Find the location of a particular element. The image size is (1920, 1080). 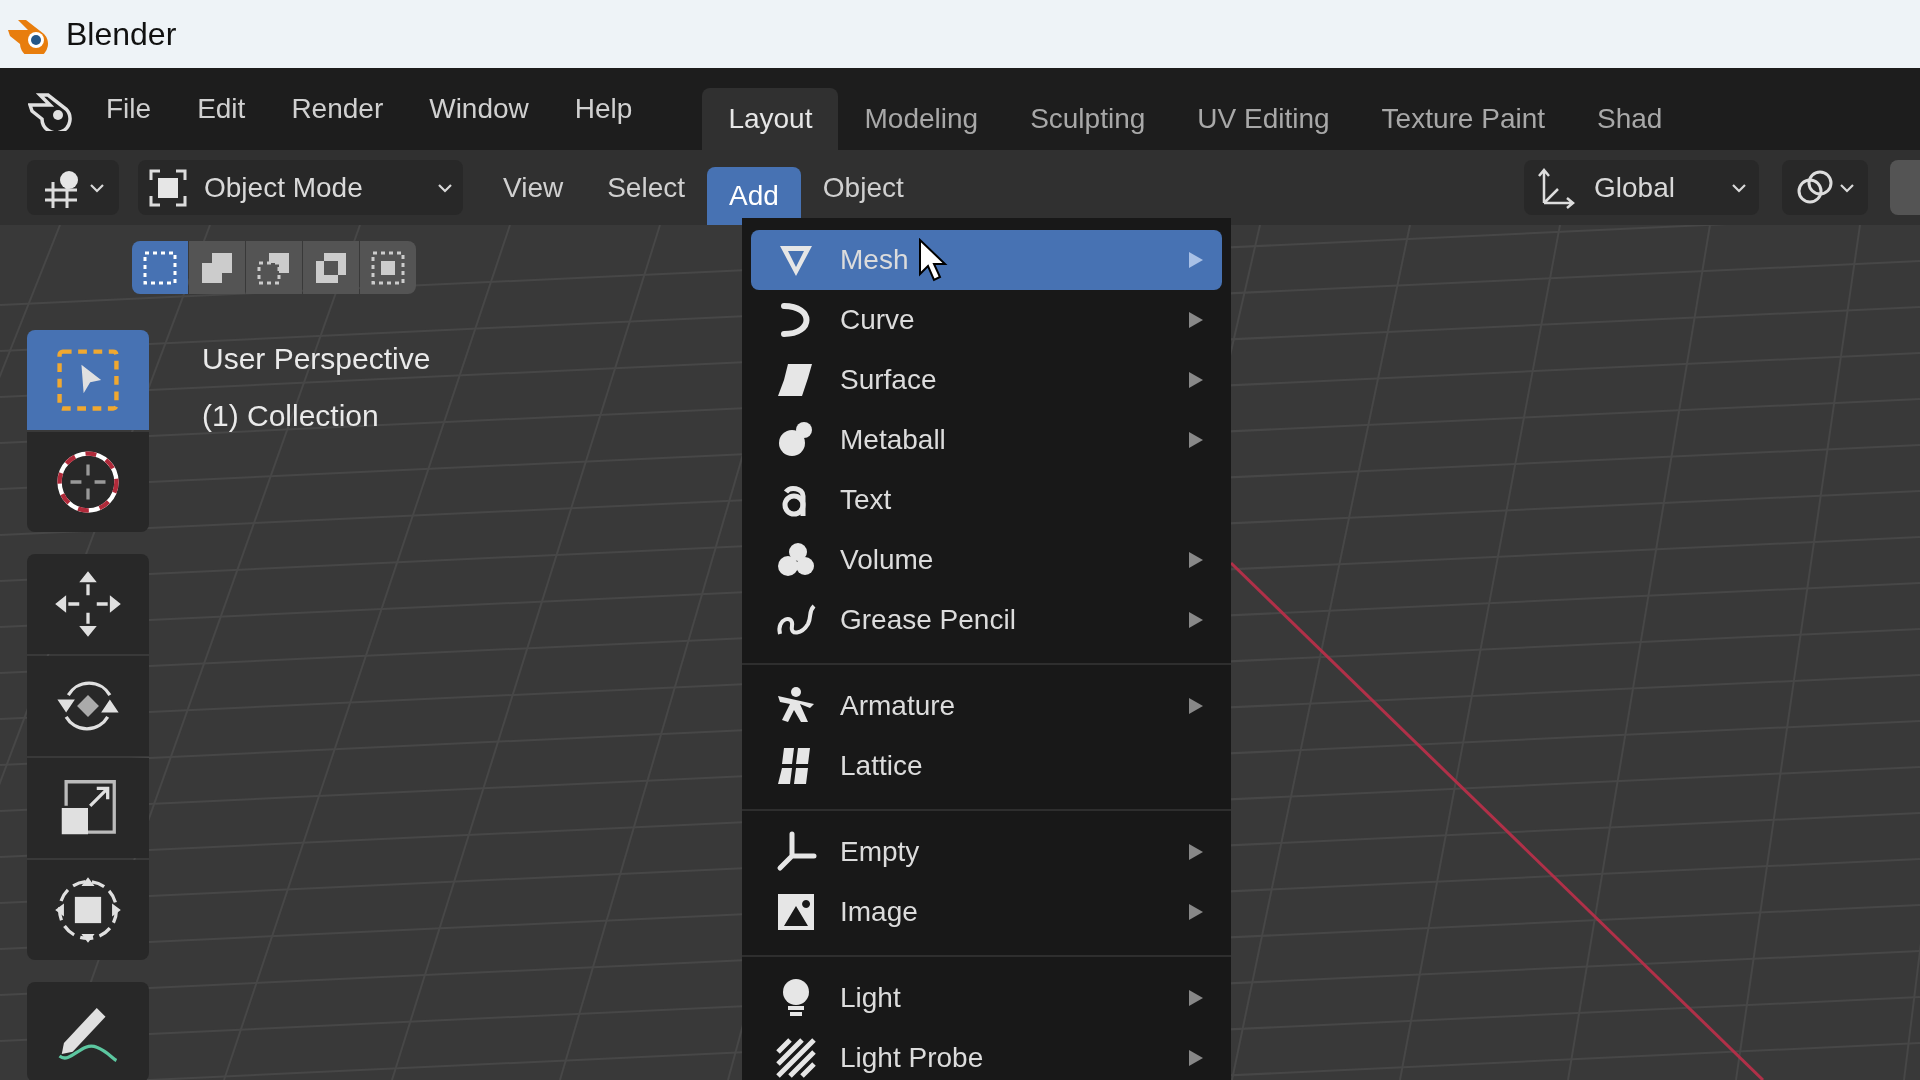

probe-icon is located at coordinates (796, 1058).